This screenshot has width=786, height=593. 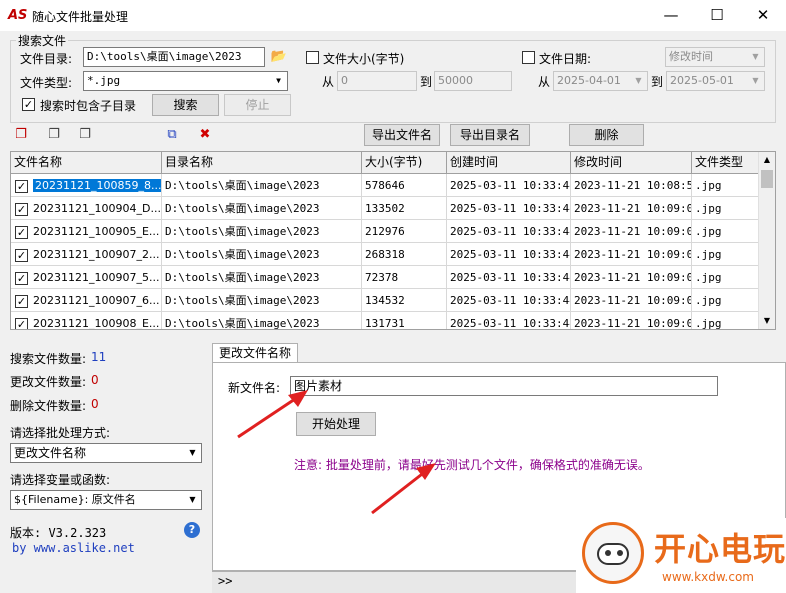 I want to click on mode-select: 更改文件名称 ▼, so click(x=106, y=453).